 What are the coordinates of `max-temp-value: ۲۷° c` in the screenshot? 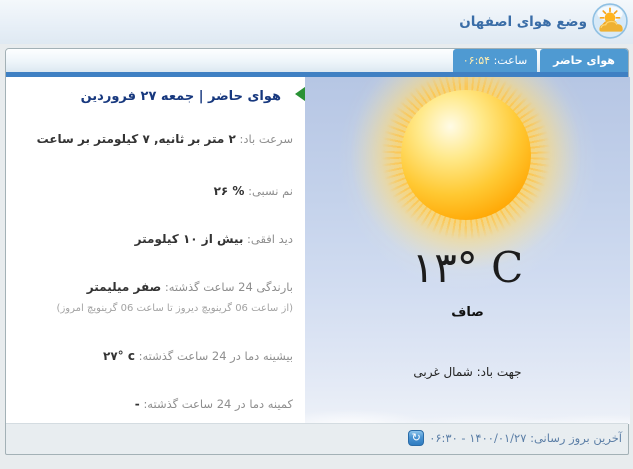 It's located at (119, 356).